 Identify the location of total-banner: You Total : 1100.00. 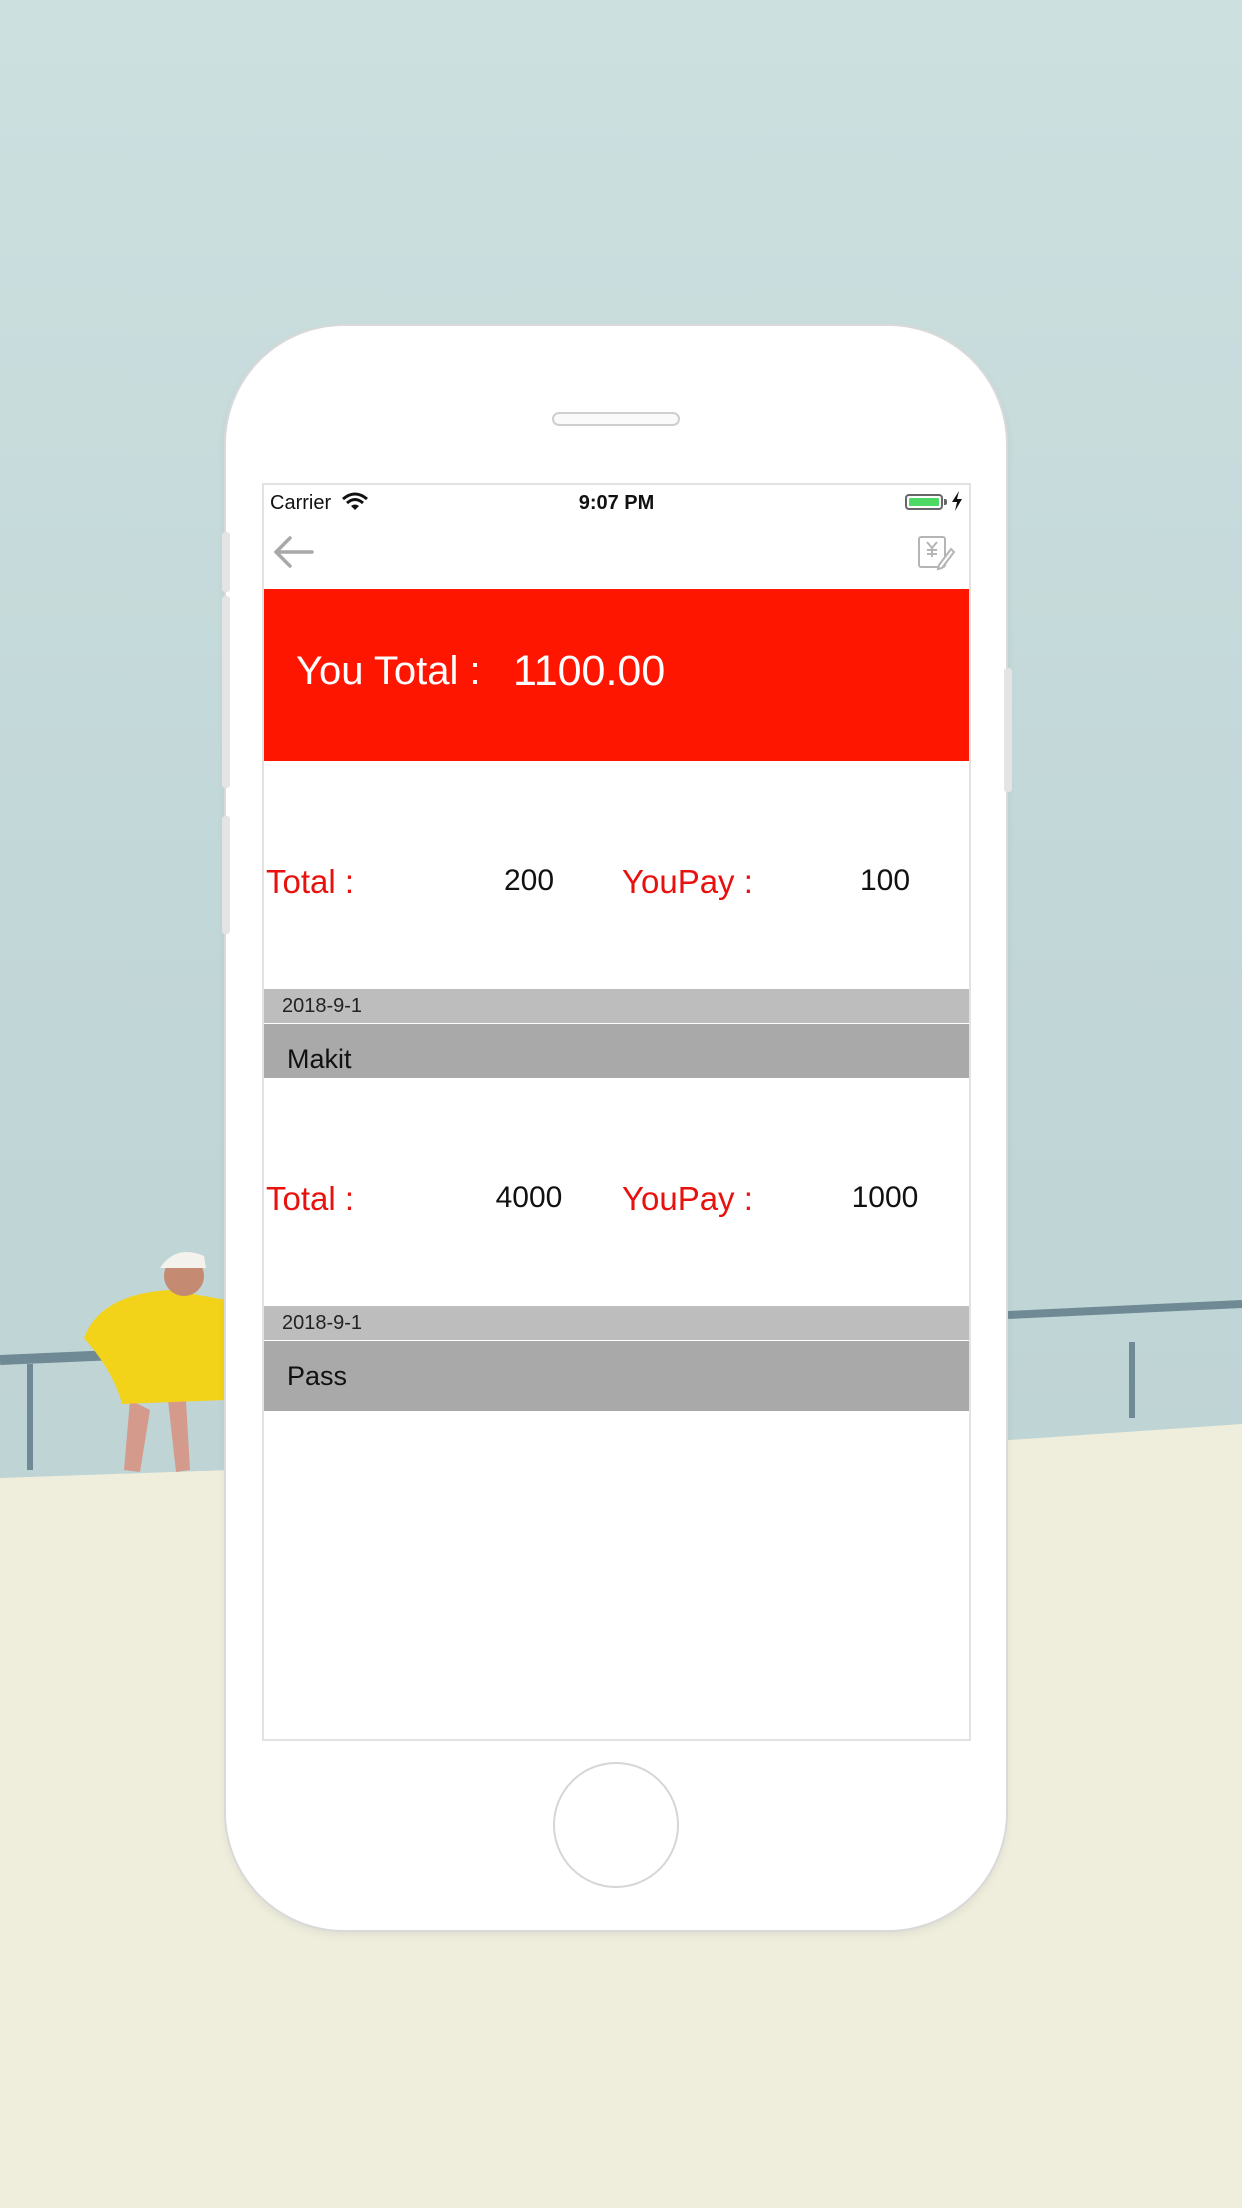
(616, 675).